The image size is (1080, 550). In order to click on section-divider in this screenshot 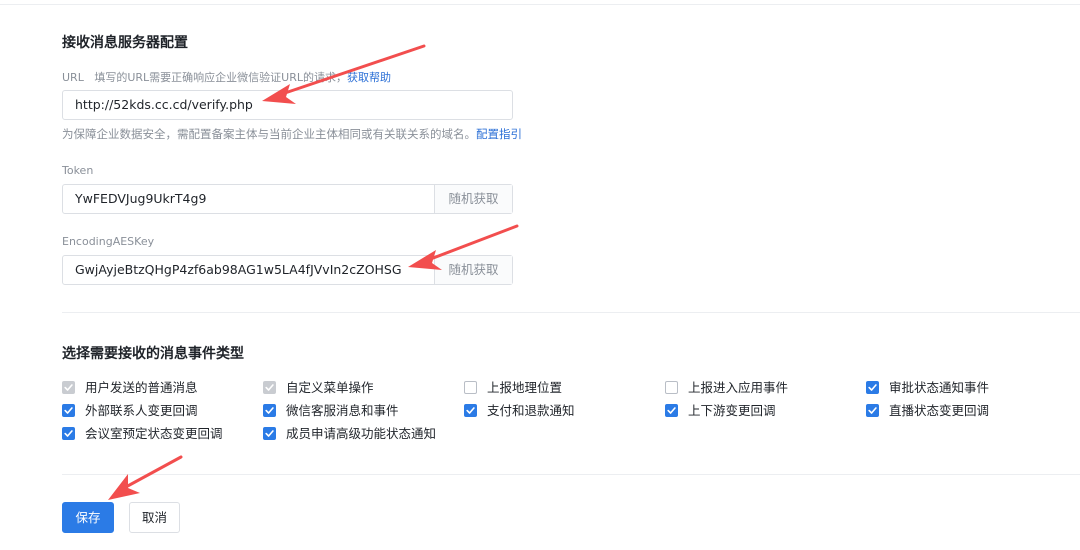, I will do `click(571, 312)`.